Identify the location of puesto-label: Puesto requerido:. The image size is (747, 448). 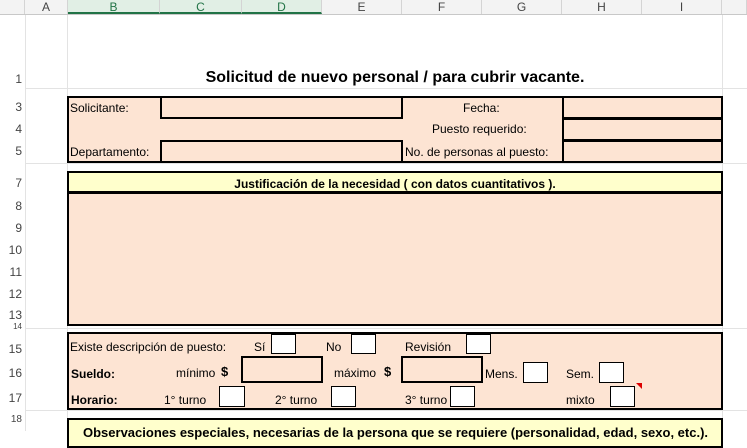
(479, 129).